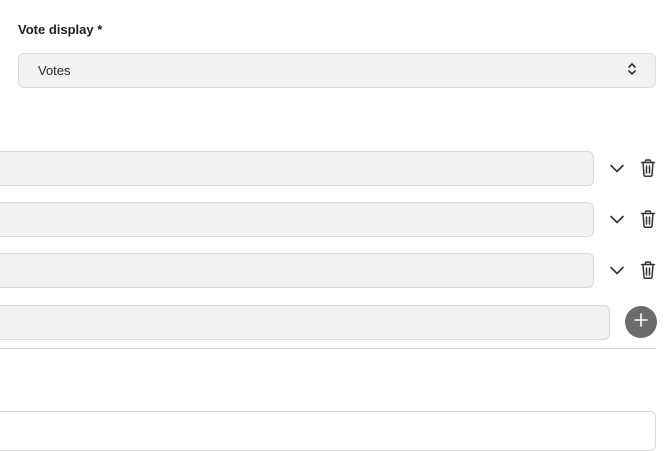  Describe the element at coordinates (328, 348) in the screenshot. I see `section-divider` at that location.